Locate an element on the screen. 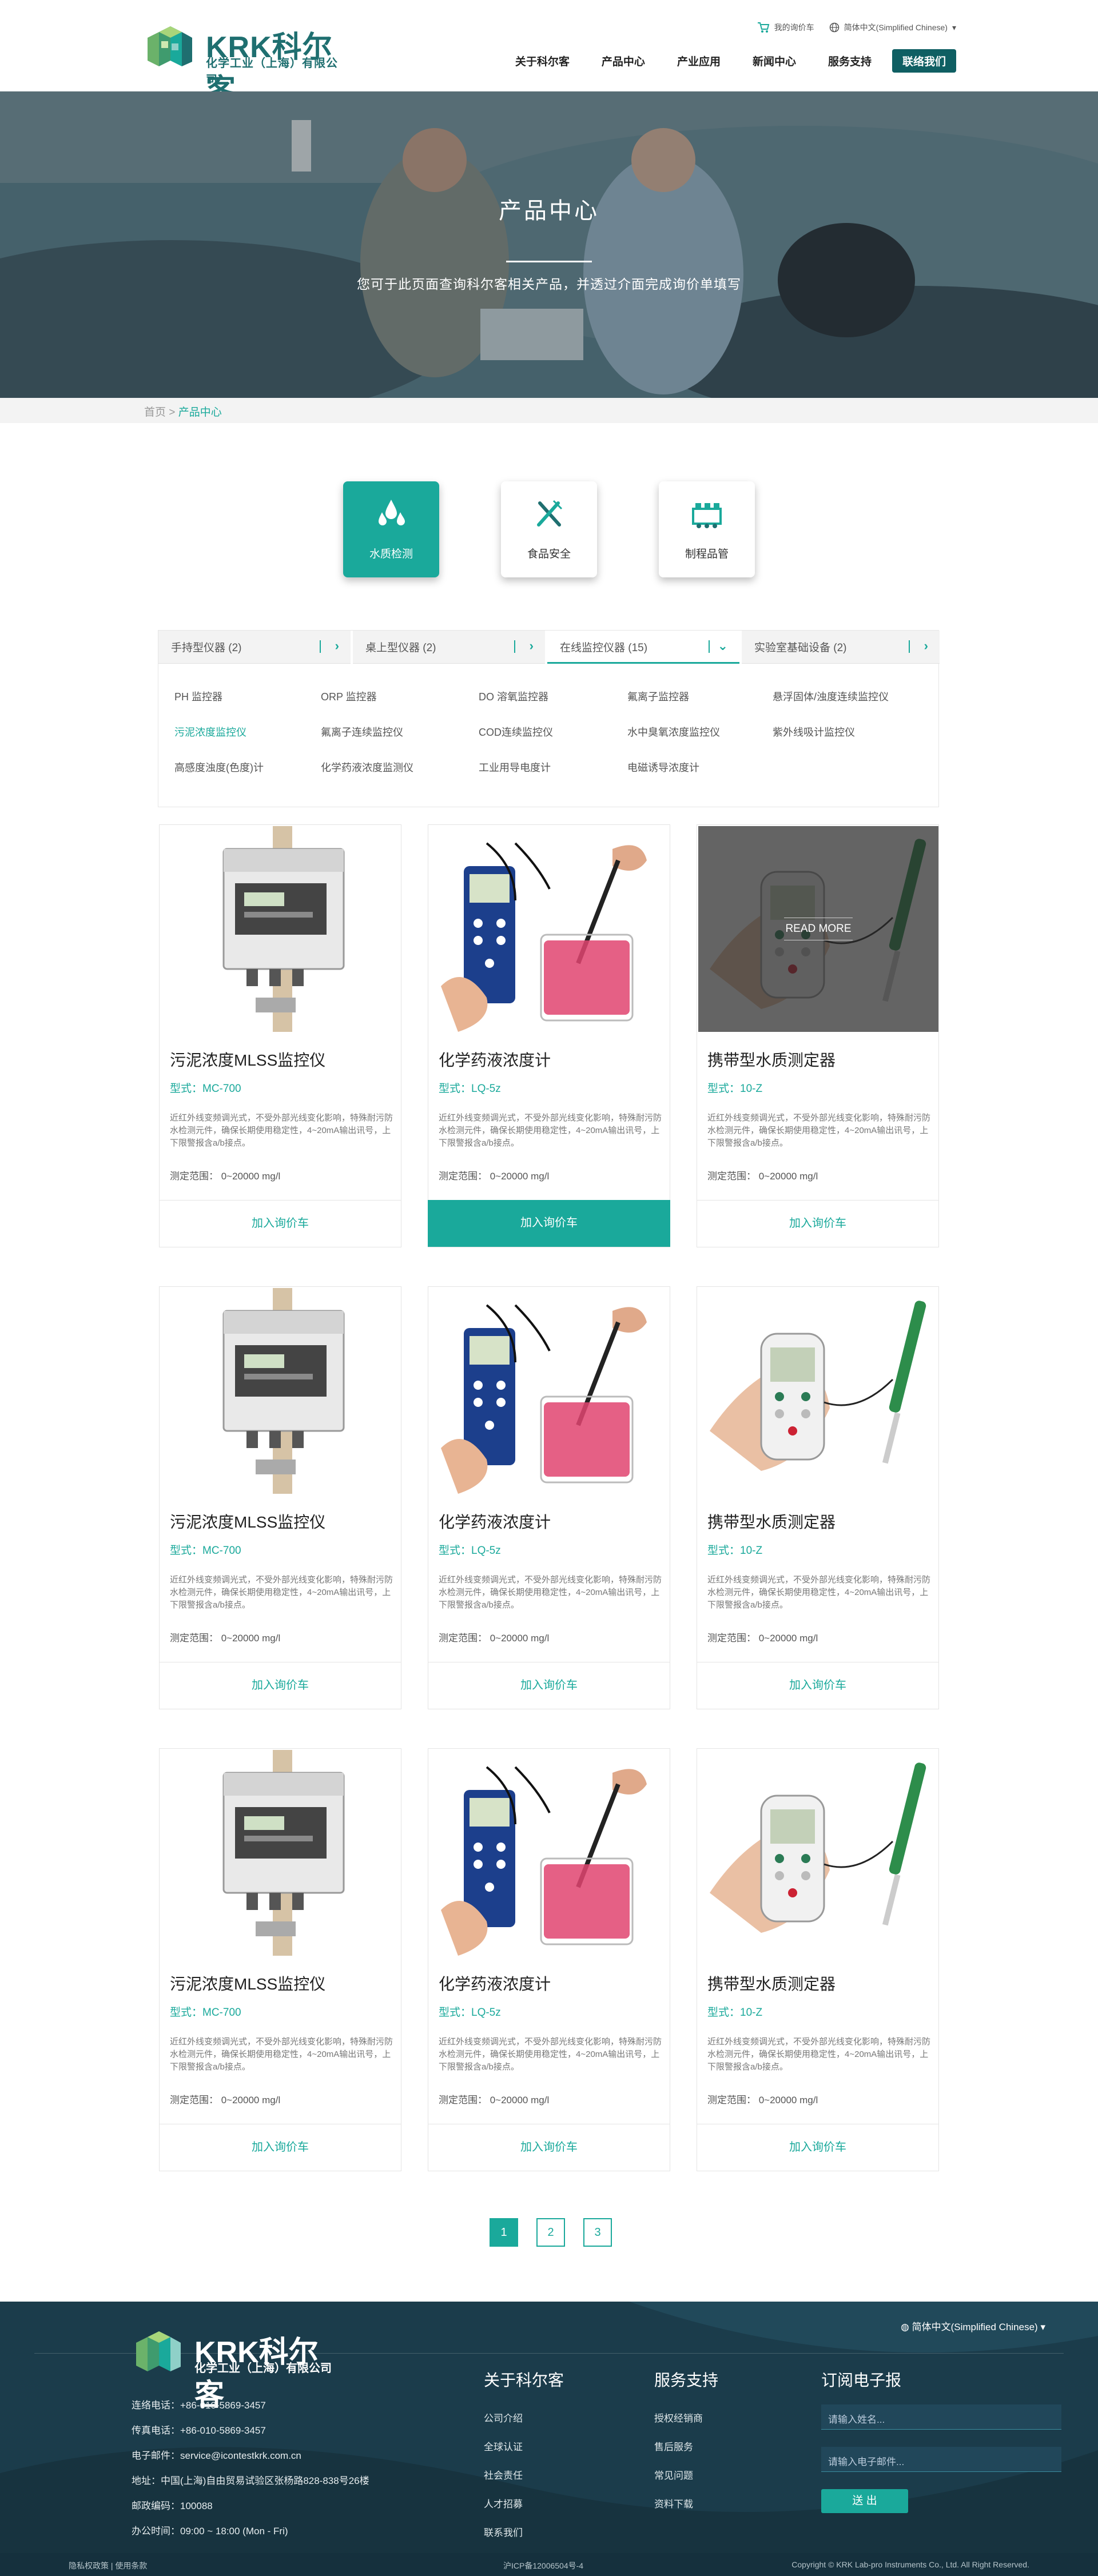 The image size is (1098, 2576). filter-item: COD连续监控仪 is located at coordinates (516, 731).